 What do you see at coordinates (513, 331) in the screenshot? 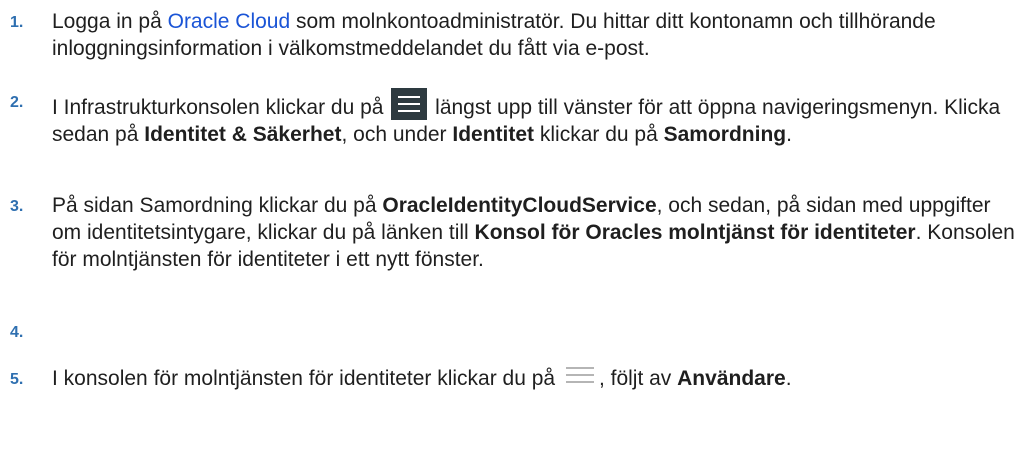
I see `step-4: 4.` at bounding box center [513, 331].